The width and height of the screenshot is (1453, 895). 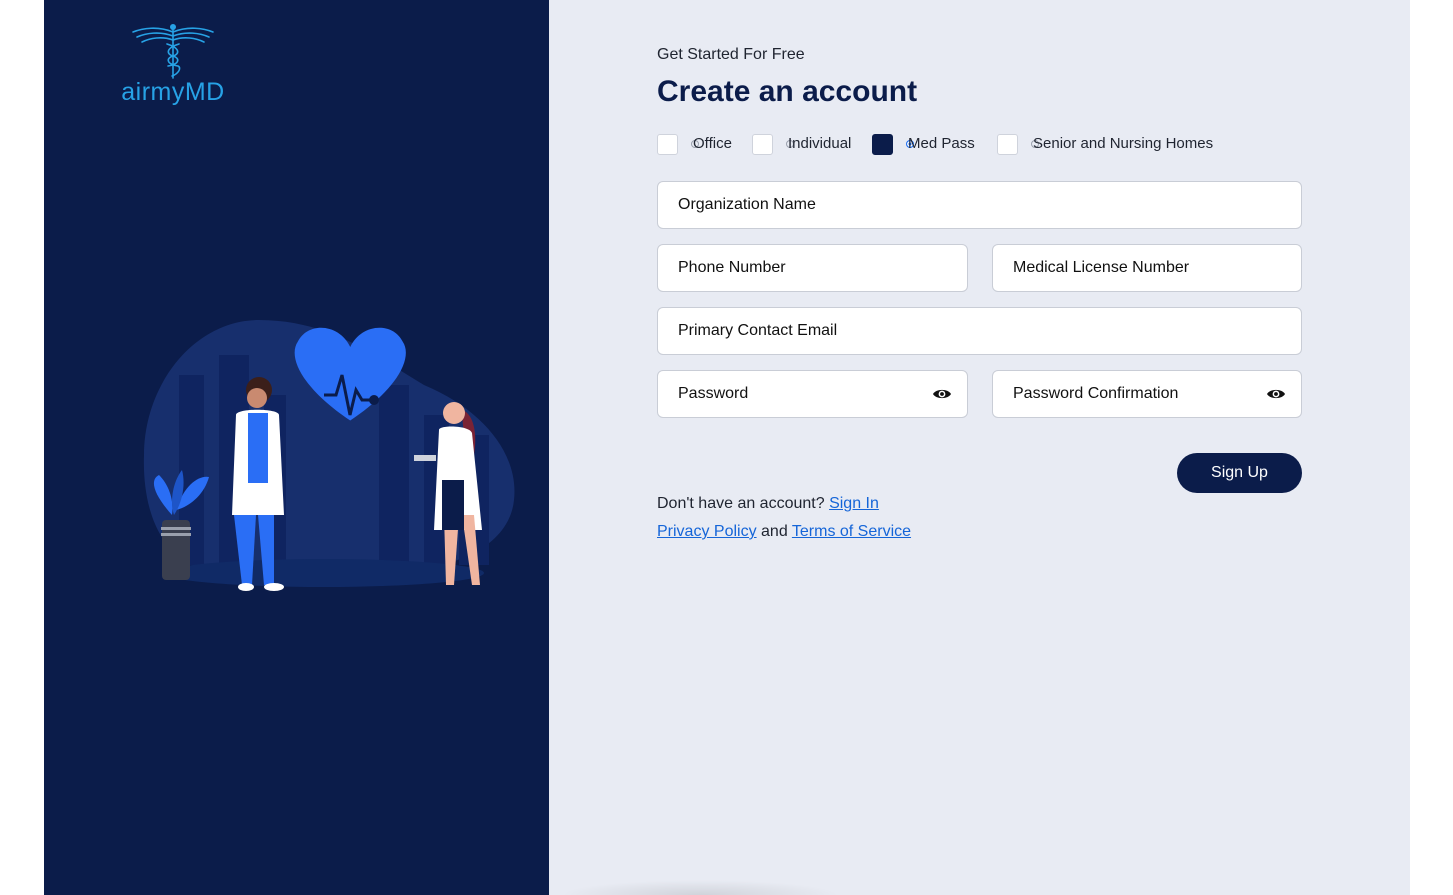 I want to click on no-account-text: Don't have an account?, so click(x=741, y=503).